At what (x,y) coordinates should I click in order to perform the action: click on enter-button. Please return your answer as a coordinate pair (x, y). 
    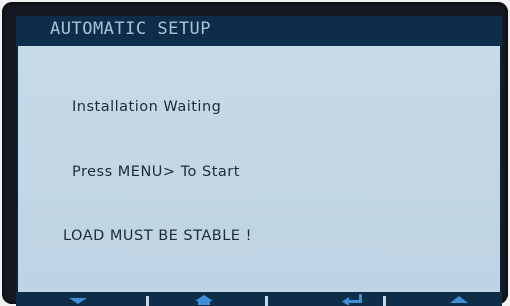
    Looking at the image, I should click on (353, 299).